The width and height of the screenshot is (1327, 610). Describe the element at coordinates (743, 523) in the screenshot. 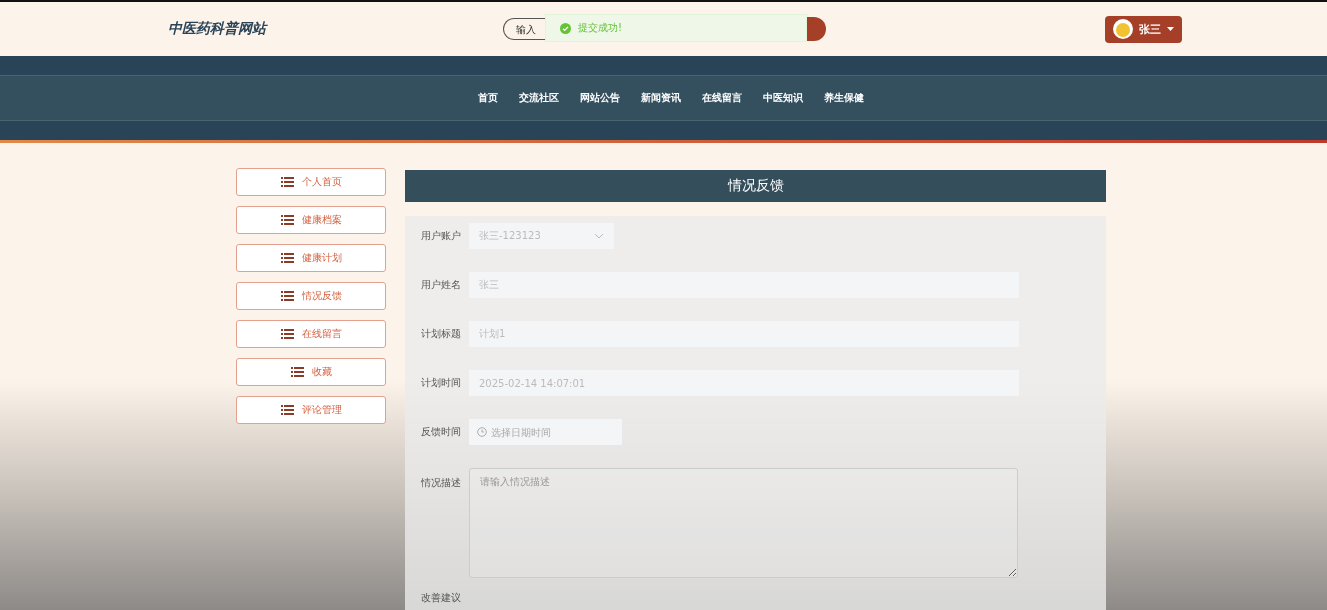

I see `textarea-field: 请输入情况描述` at that location.